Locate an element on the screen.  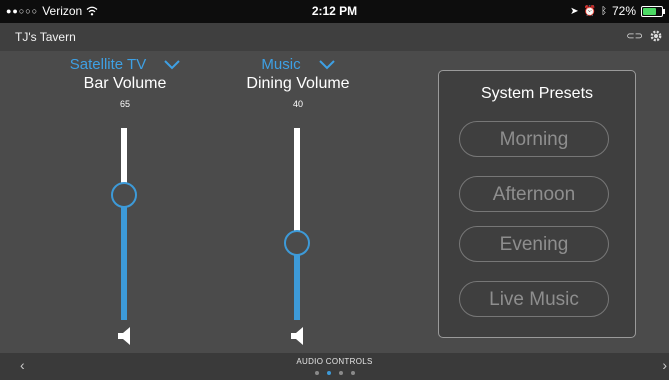
preset-live-music-button: Live Music is located at coordinates (534, 299).